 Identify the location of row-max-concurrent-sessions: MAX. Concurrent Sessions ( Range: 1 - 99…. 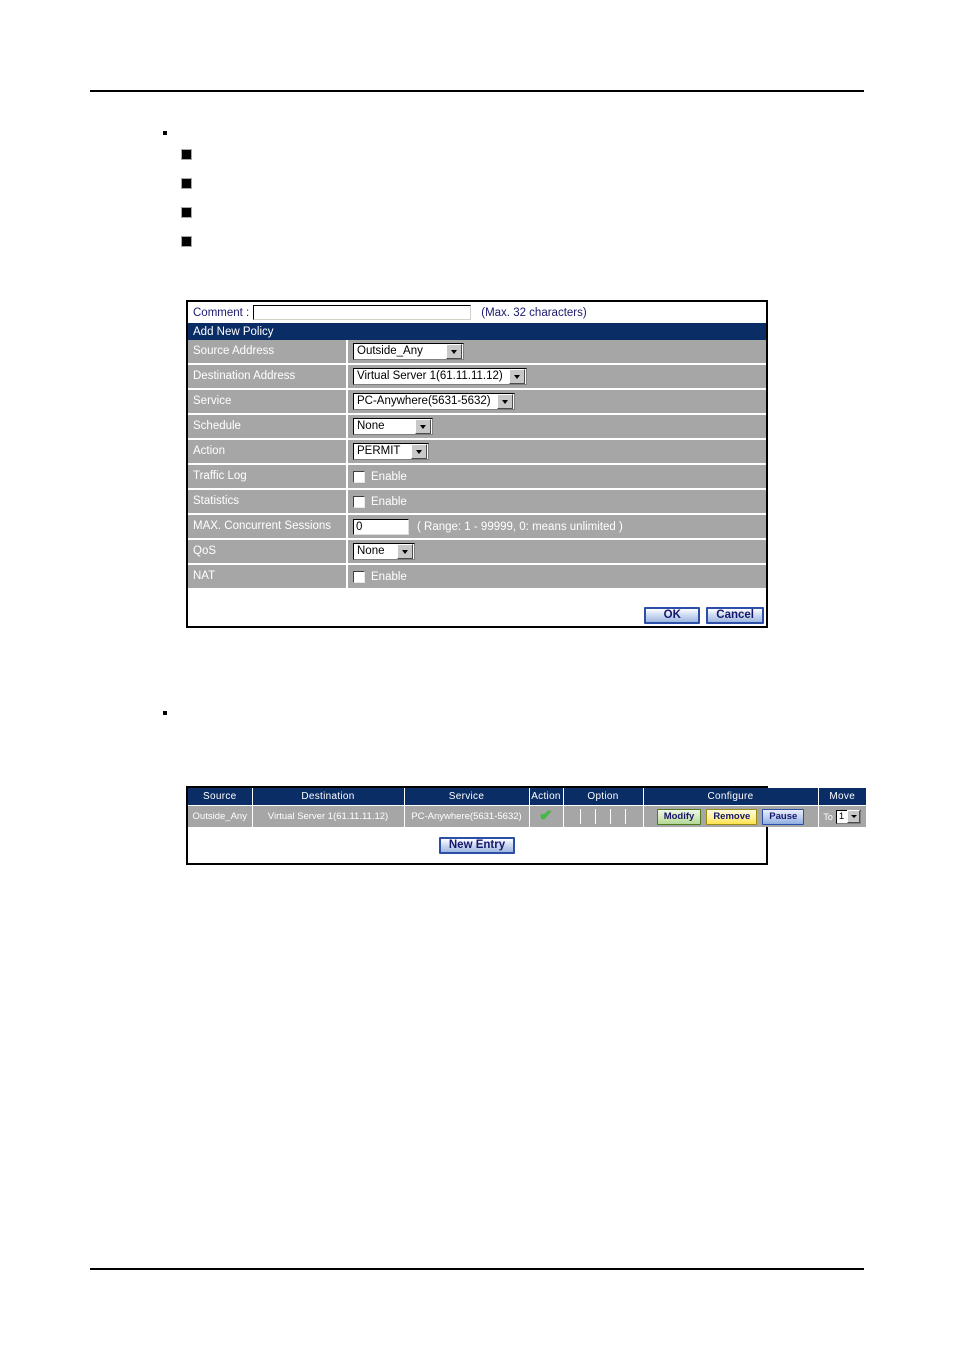
(477, 527).